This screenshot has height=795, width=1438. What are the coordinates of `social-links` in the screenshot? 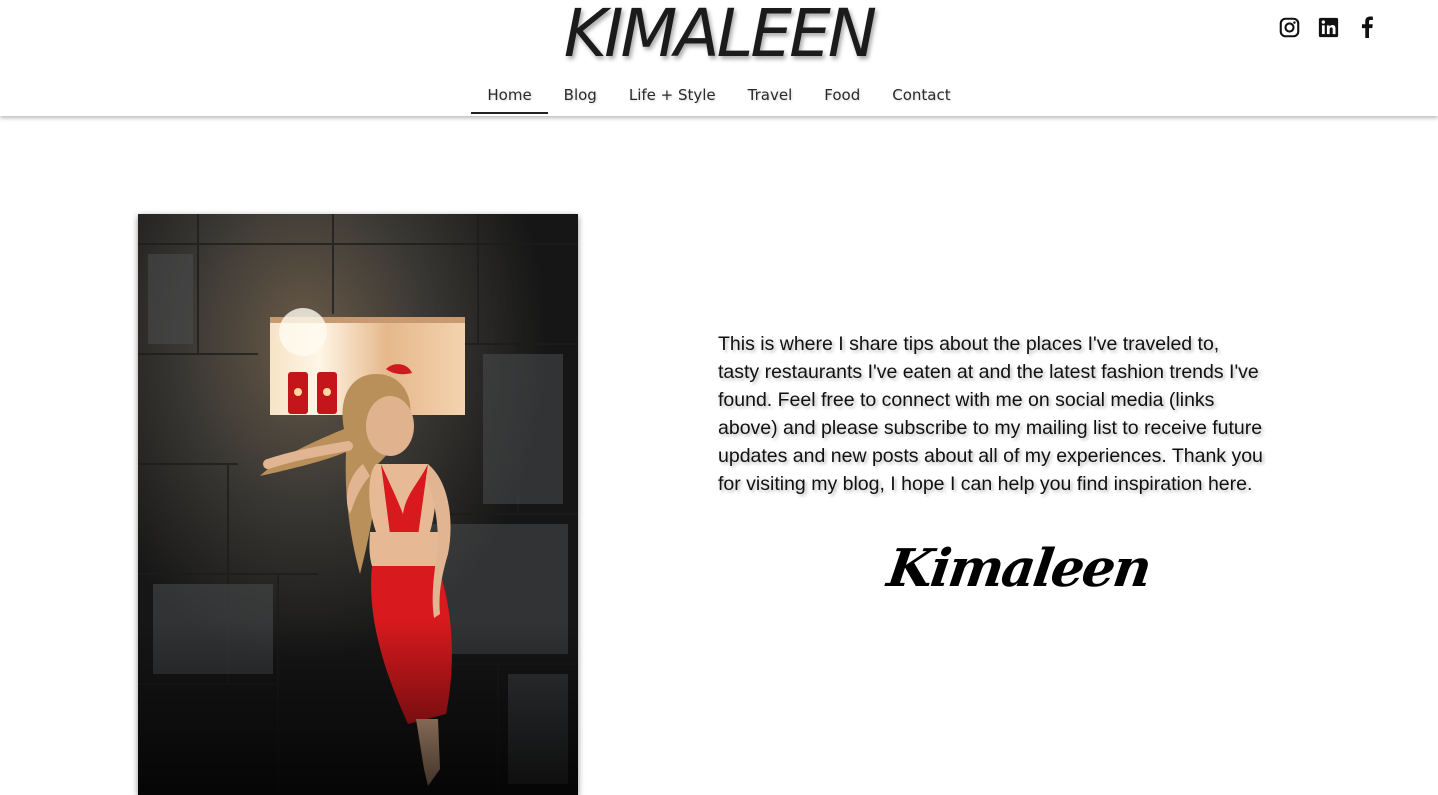 It's located at (1328, 27).